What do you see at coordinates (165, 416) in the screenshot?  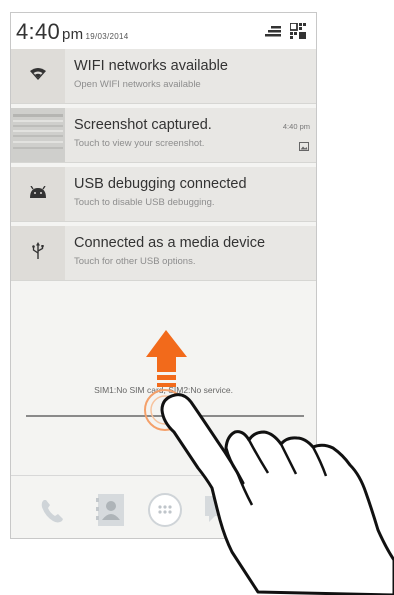 I see `drag-handle` at bounding box center [165, 416].